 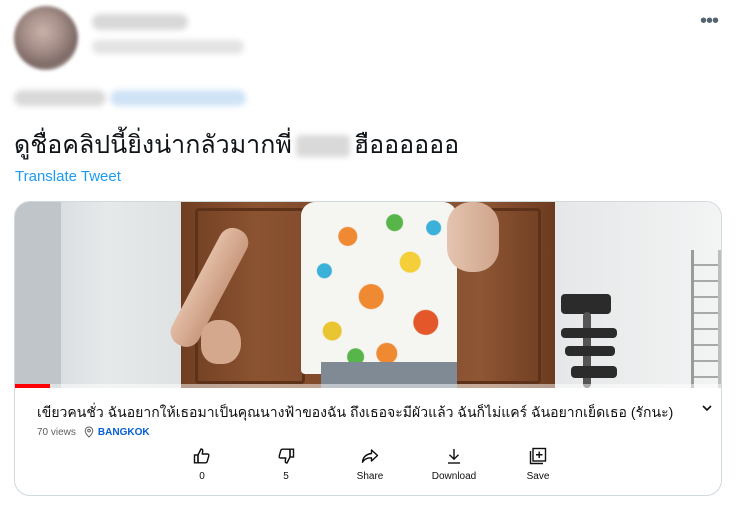 What do you see at coordinates (322, 146) in the screenshot?
I see `censored-name` at bounding box center [322, 146].